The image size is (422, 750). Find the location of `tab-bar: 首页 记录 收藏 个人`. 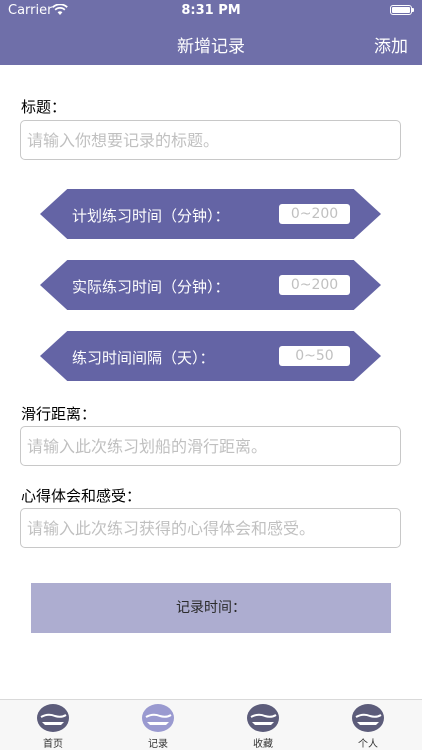

tab-bar: 首页 记录 收藏 个人 is located at coordinates (211, 724).